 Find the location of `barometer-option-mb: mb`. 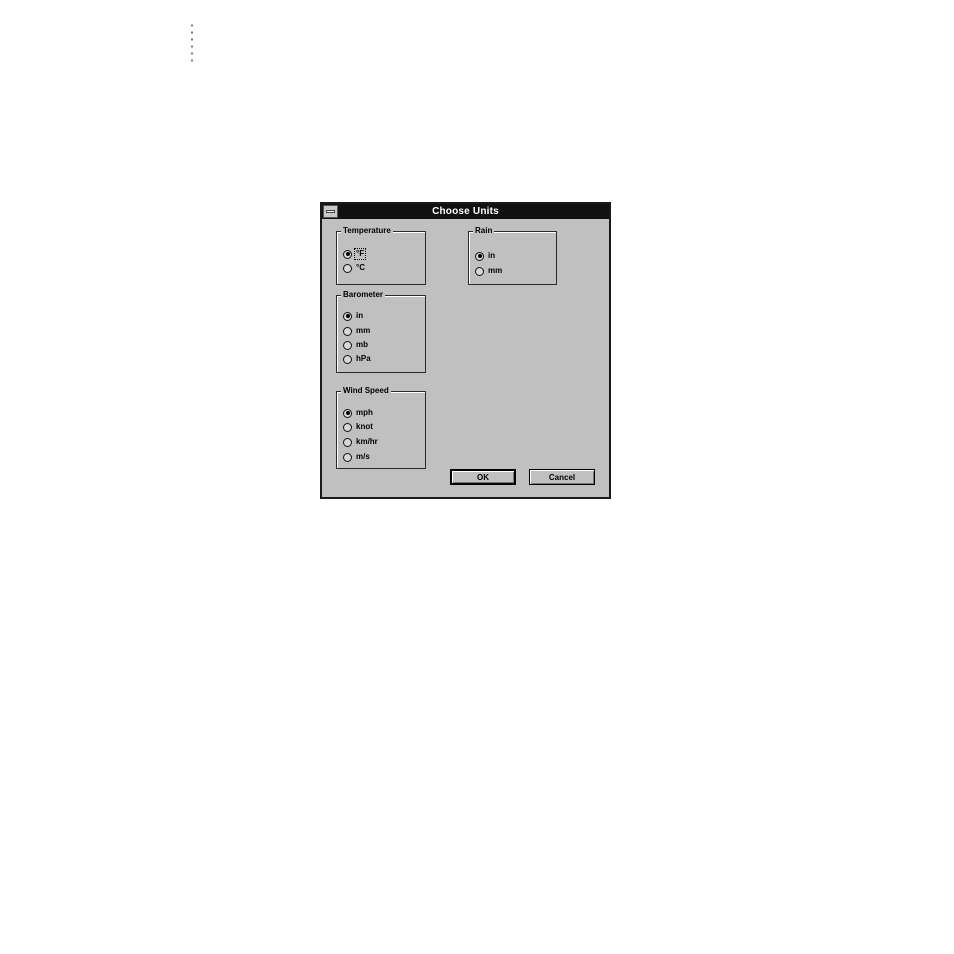

barometer-option-mb: mb is located at coordinates (355, 345).